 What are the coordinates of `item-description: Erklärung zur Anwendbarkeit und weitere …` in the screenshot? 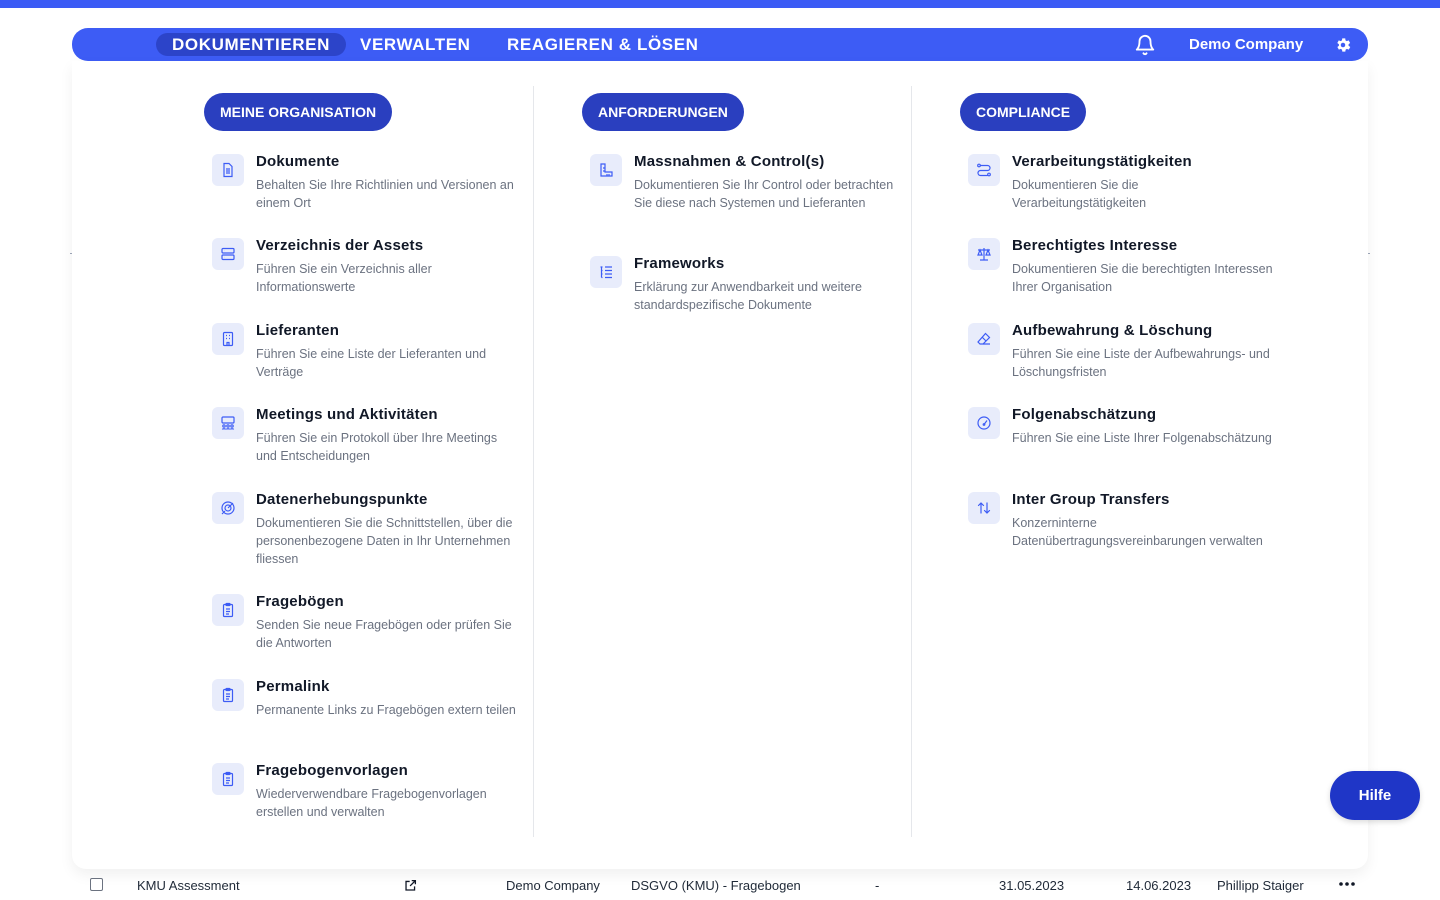 It's located at (748, 296).